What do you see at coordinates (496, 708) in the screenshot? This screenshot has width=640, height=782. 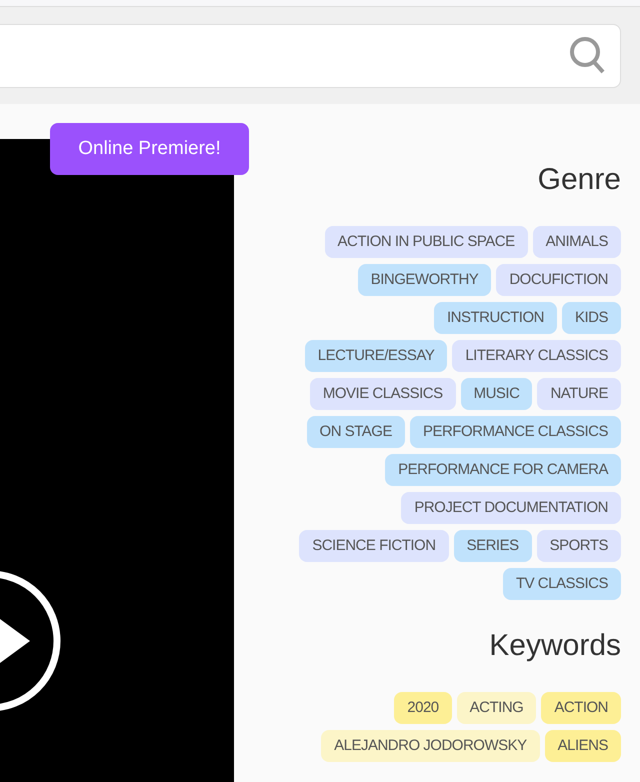 I see `keyword-tag: ACTING` at bounding box center [496, 708].